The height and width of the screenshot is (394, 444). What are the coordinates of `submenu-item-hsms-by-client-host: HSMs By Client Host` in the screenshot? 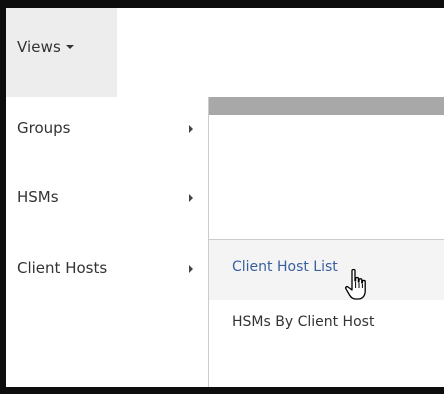 It's located at (326, 340).